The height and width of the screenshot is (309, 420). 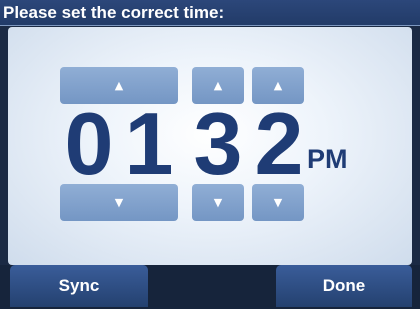 I want to click on done-button: Done, so click(x=344, y=286).